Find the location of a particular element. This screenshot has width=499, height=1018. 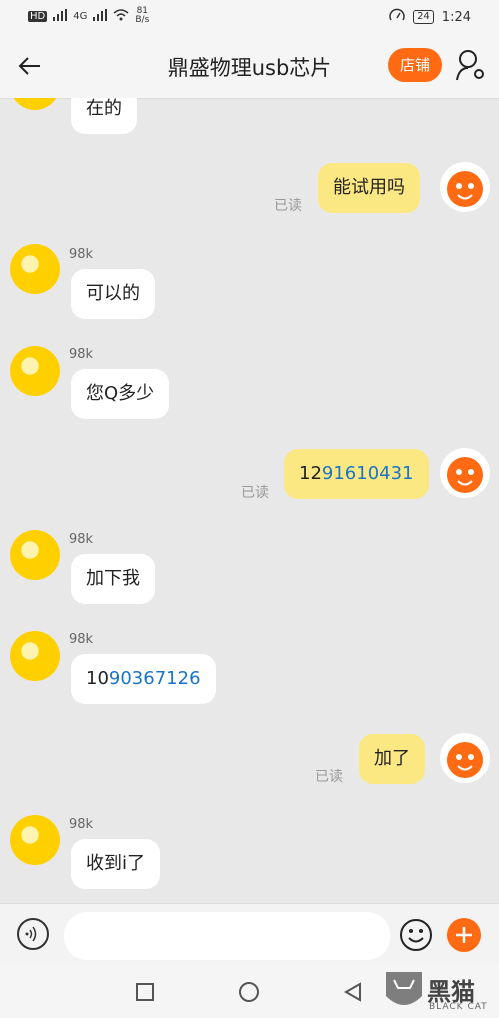

message-bubble: 加了 is located at coordinates (392, 759).